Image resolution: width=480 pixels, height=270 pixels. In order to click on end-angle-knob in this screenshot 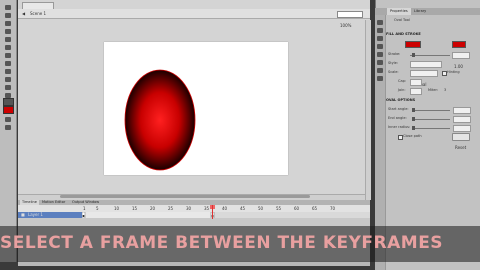, I will do `click(413, 119)`.